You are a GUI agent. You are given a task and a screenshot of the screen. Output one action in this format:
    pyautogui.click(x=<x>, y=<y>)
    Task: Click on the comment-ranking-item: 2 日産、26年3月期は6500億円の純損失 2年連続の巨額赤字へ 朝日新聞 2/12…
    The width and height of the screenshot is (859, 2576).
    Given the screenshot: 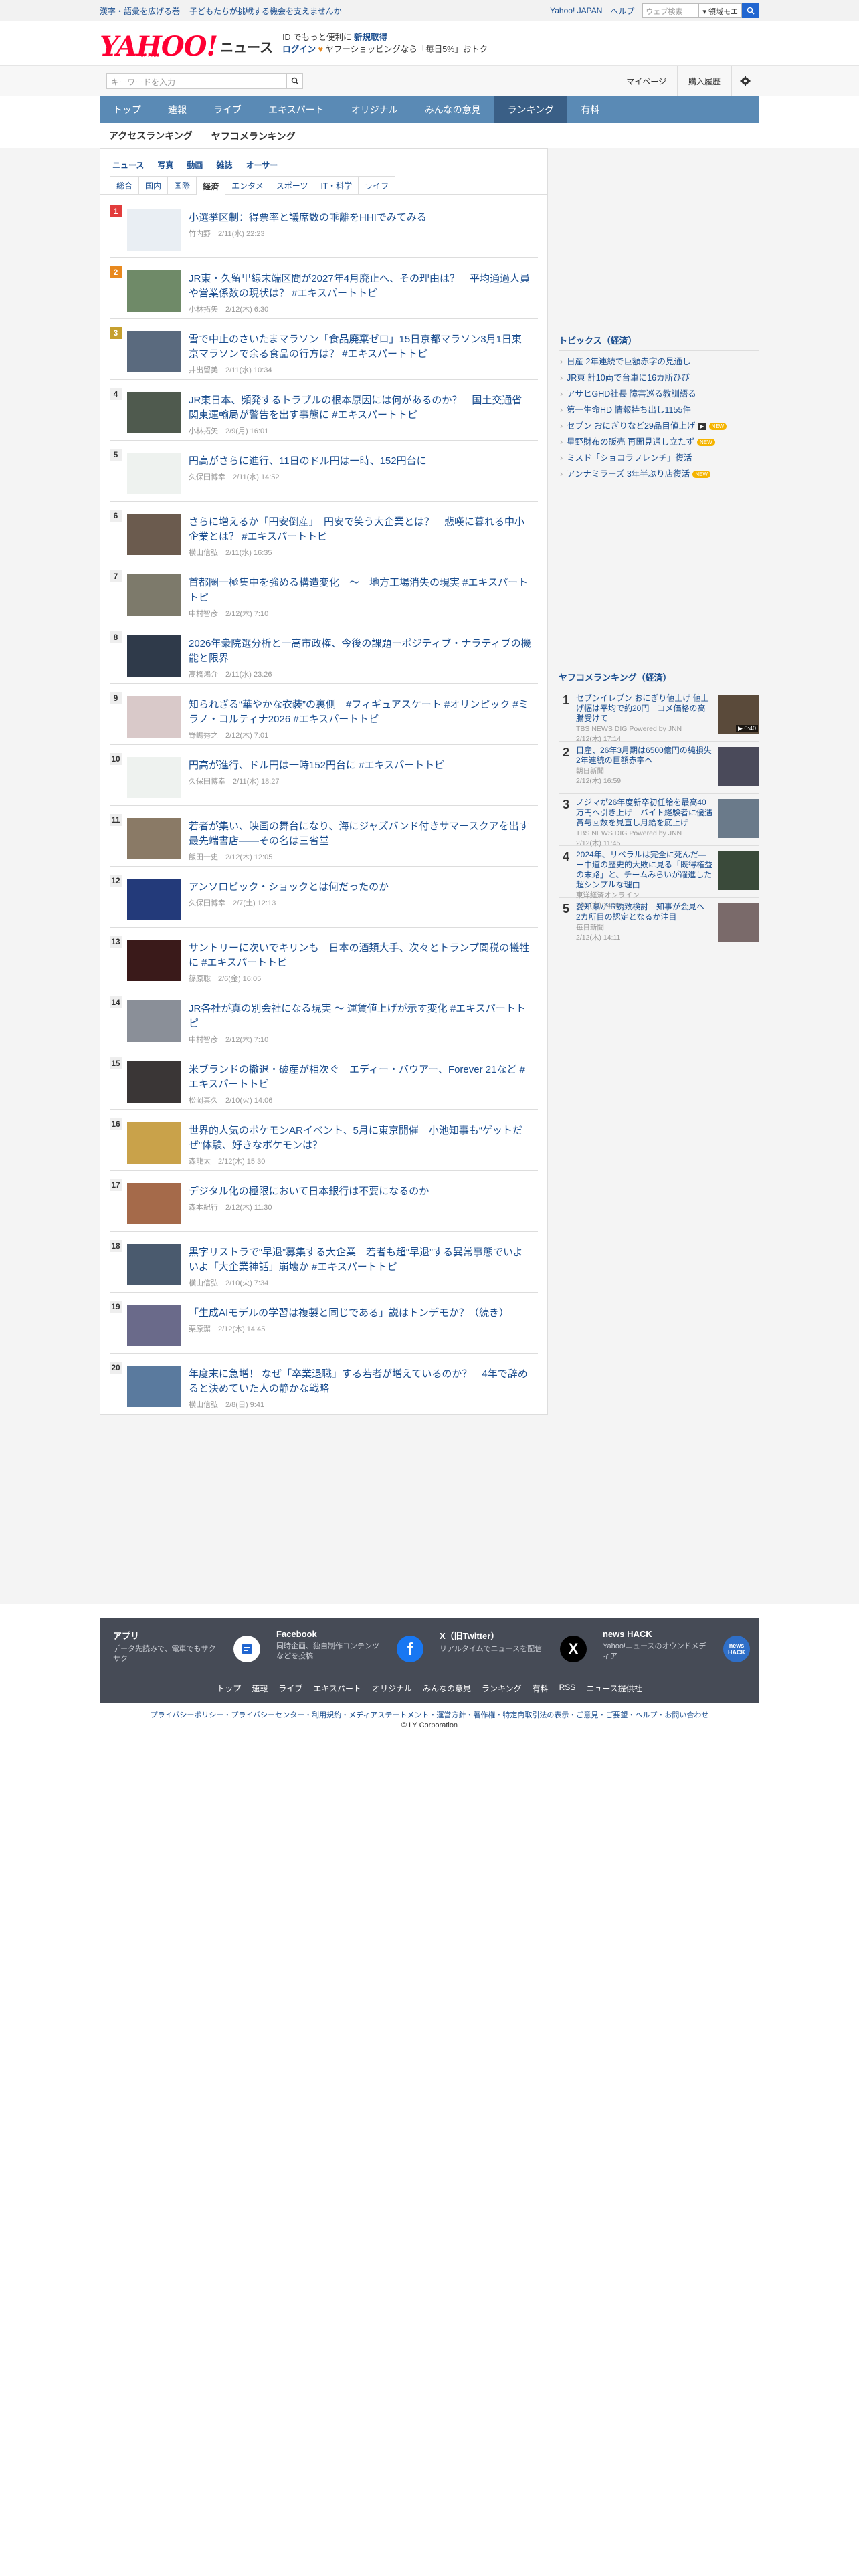 What is the action you would take?
    pyautogui.click(x=659, y=768)
    